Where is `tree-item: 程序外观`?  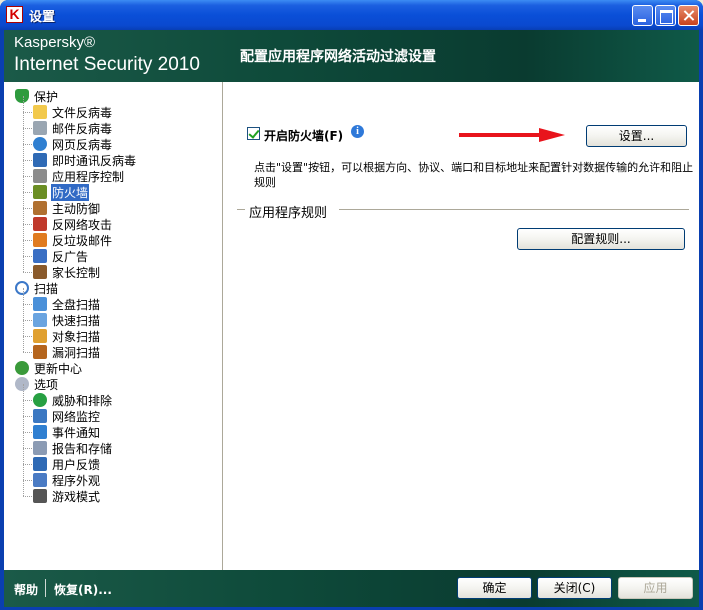 tree-item: 程序外观 is located at coordinates (67, 480).